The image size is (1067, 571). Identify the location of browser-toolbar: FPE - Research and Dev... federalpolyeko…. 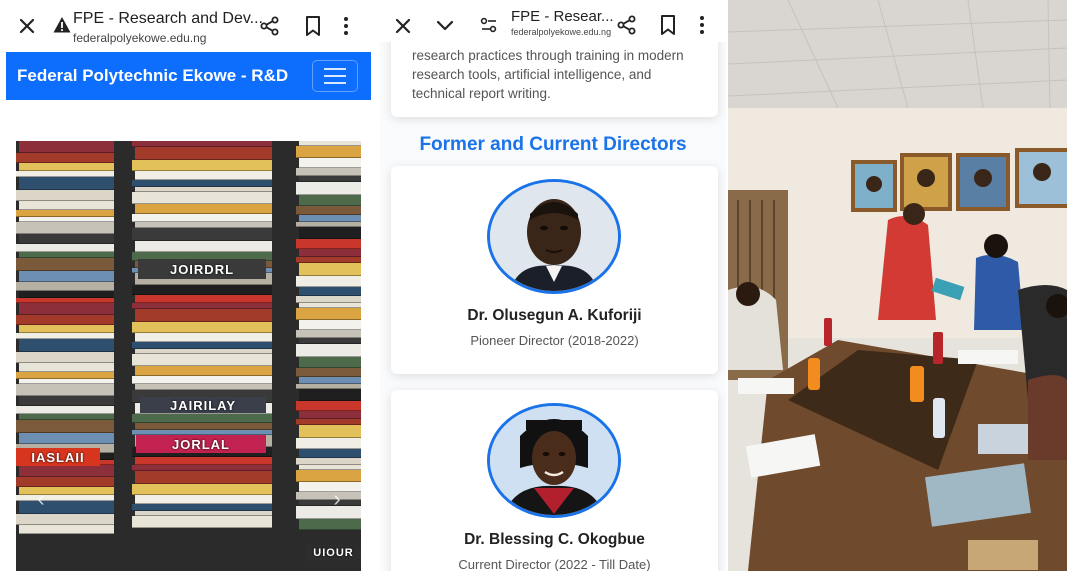
(189, 25).